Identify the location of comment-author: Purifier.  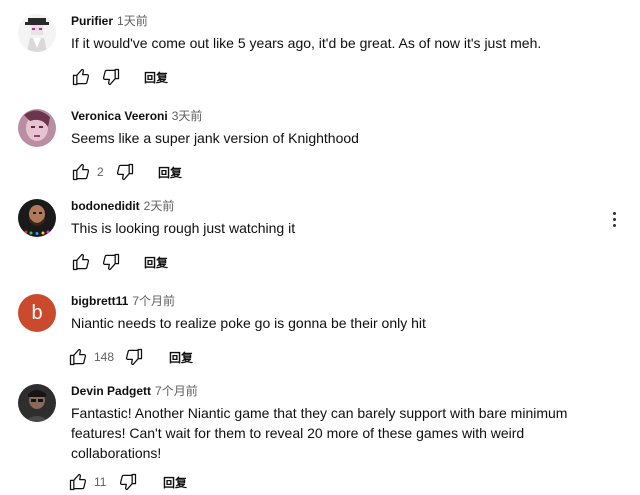
(92, 21).